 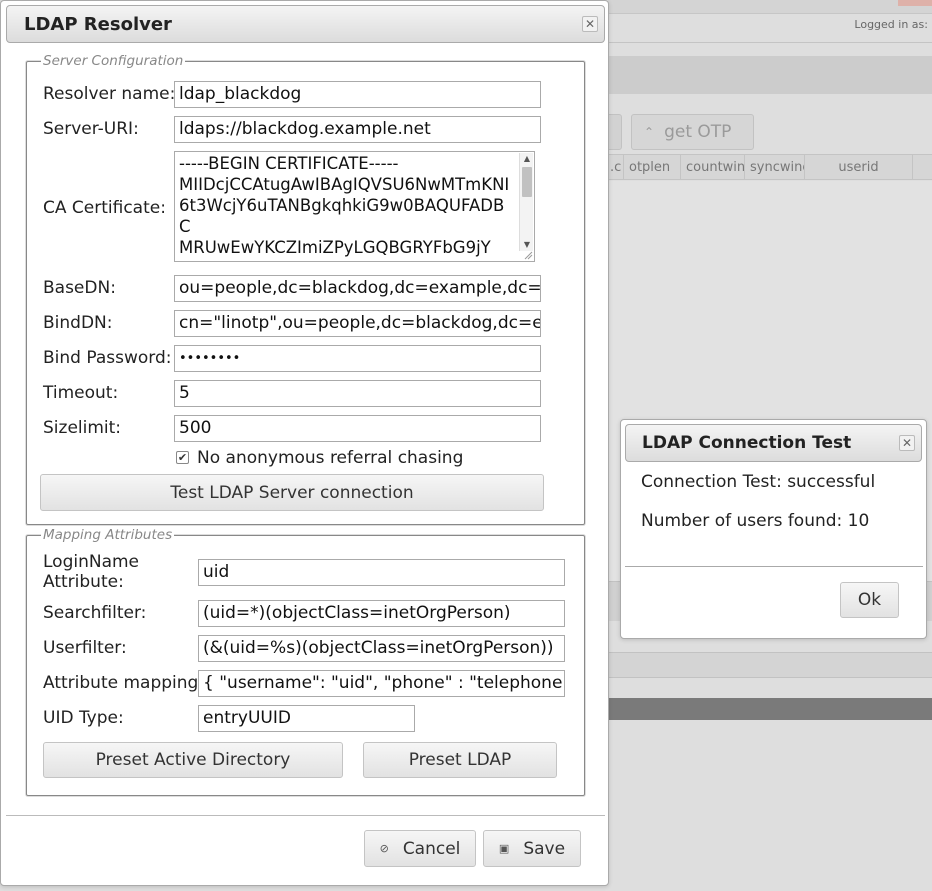 I want to click on ca-certificate-line: -----BEGIN CERTIFICATE-----, so click(x=289, y=163).